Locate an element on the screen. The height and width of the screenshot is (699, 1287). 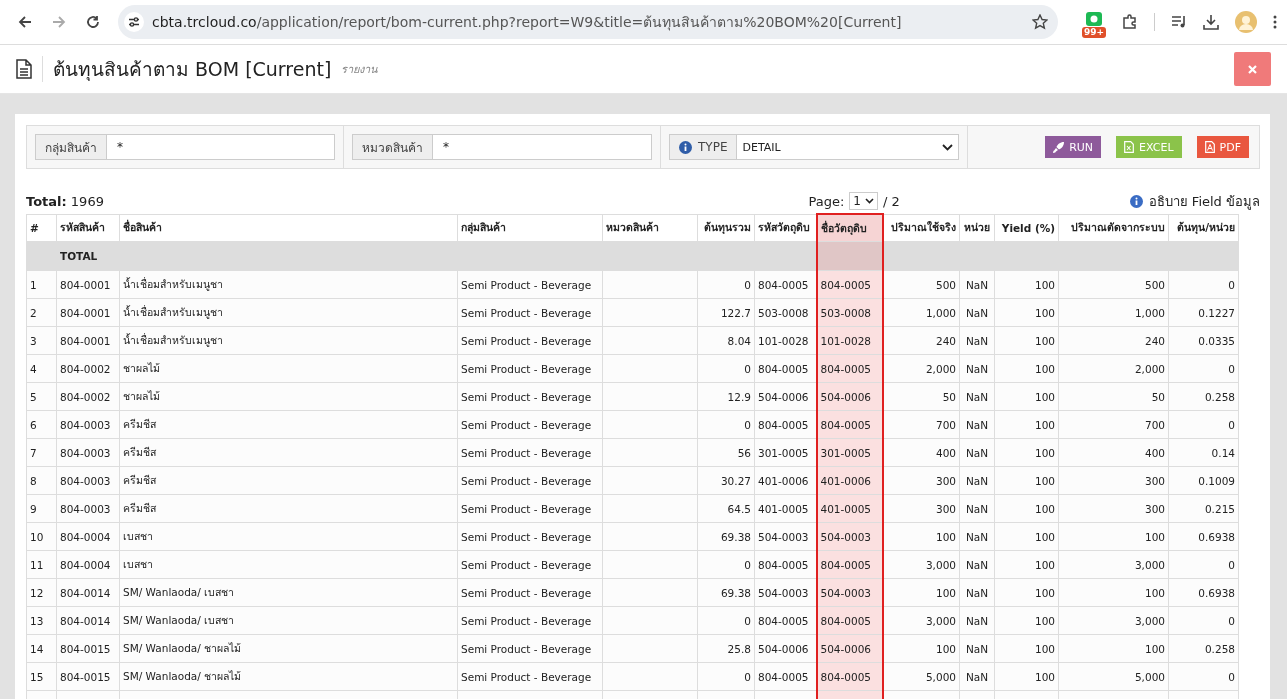
table-cell: 1,000 is located at coordinates (1113, 312).